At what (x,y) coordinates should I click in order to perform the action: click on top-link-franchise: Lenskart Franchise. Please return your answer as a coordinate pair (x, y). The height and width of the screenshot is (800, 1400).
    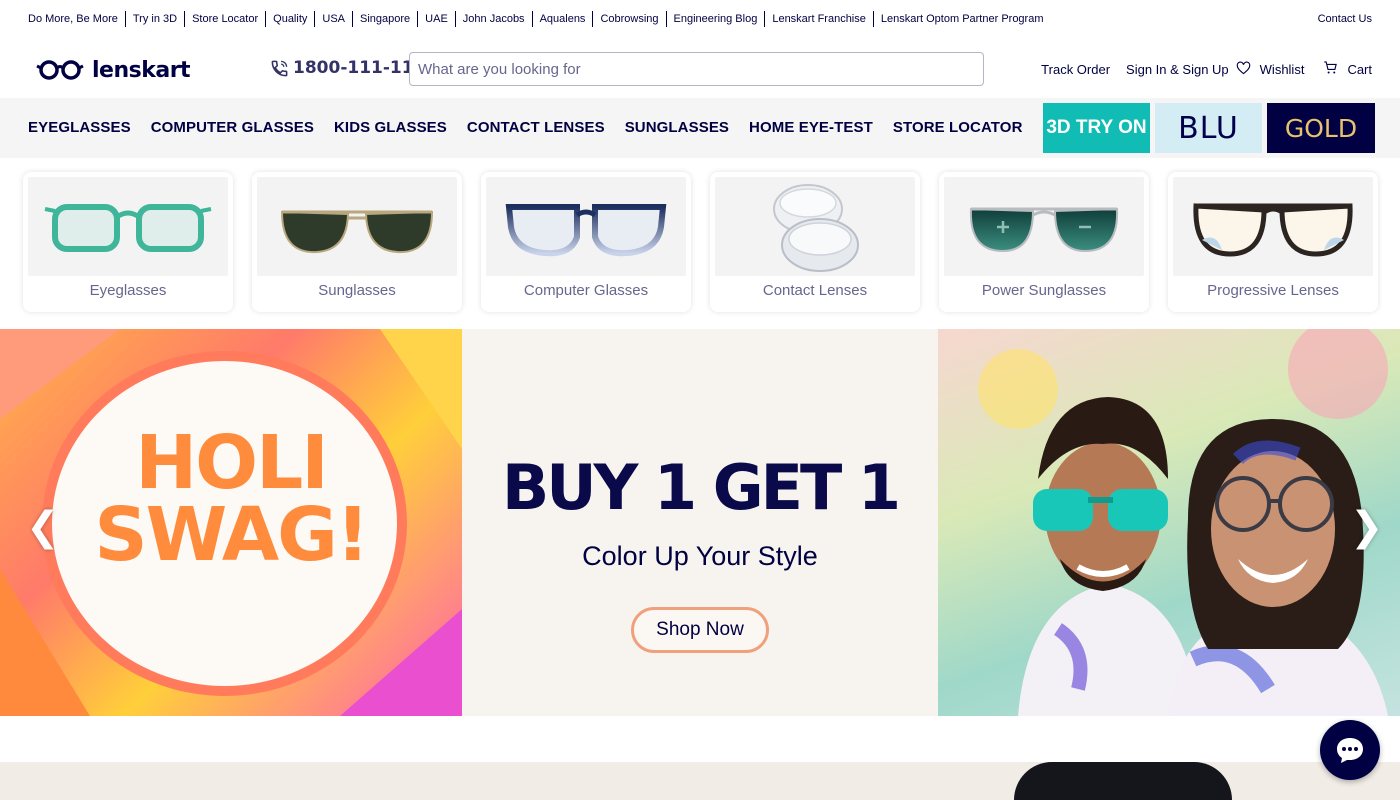
    Looking at the image, I should click on (818, 19).